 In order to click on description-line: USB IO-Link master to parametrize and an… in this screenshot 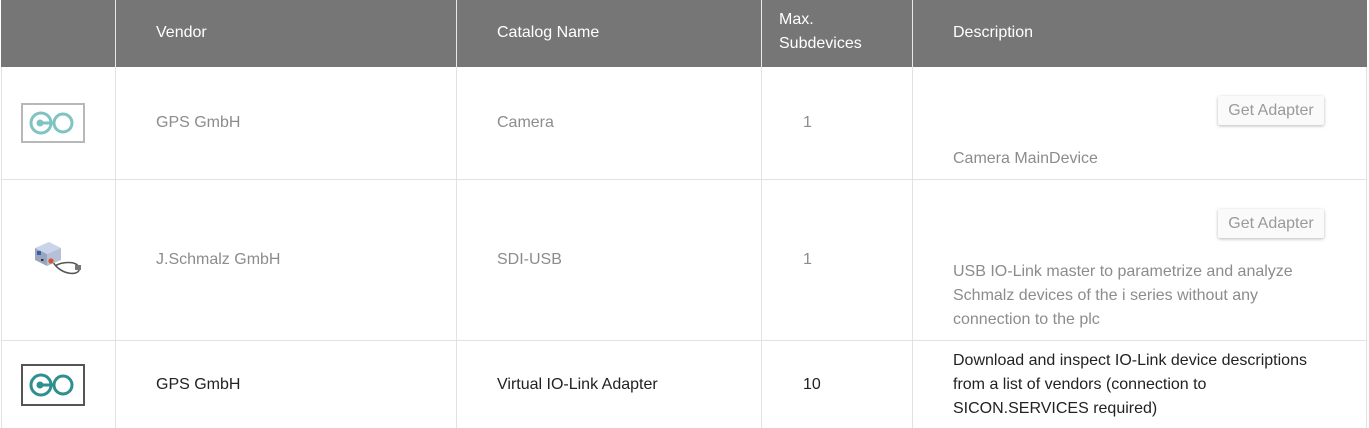, I will do `click(1123, 271)`.